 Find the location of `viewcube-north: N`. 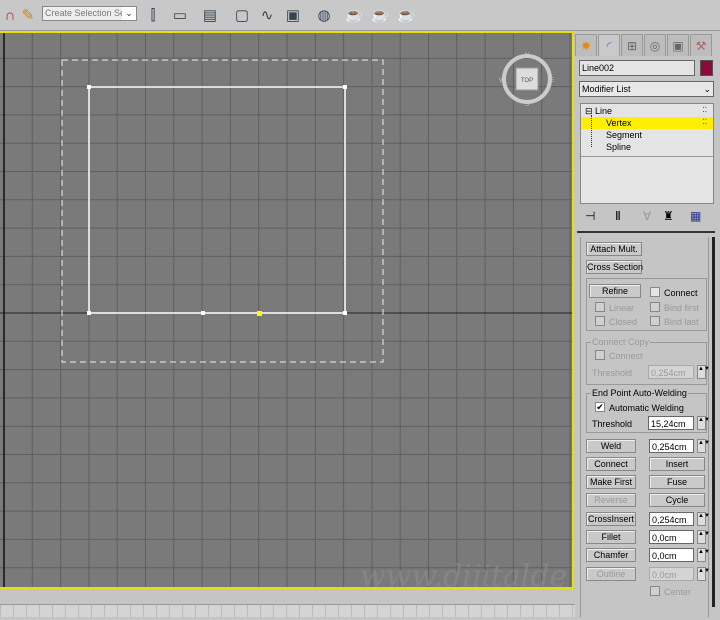

viewcube-north: N is located at coordinates (527, 56).